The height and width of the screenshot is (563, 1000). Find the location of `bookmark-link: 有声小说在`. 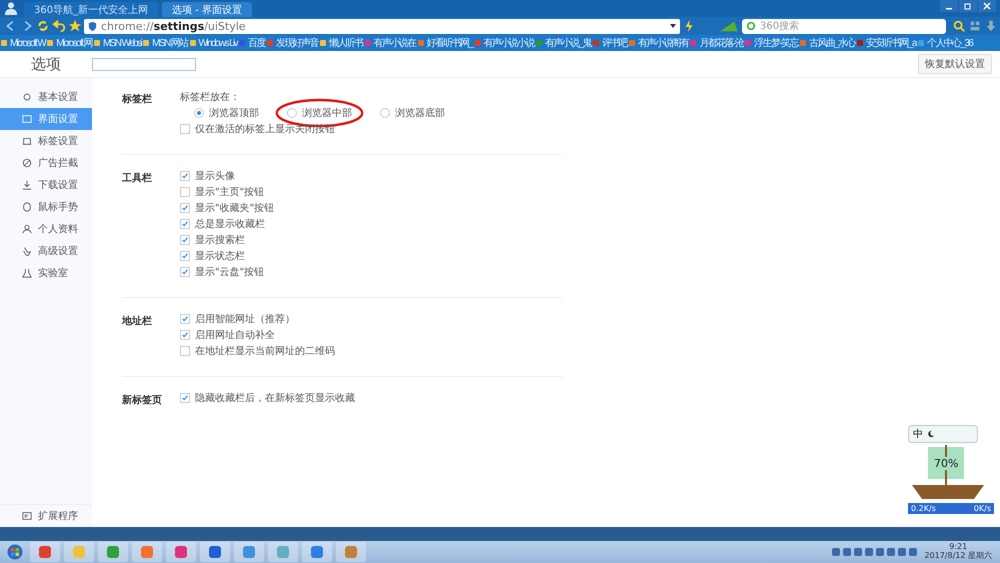

bookmark-link: 有声小说在 is located at coordinates (390, 43).